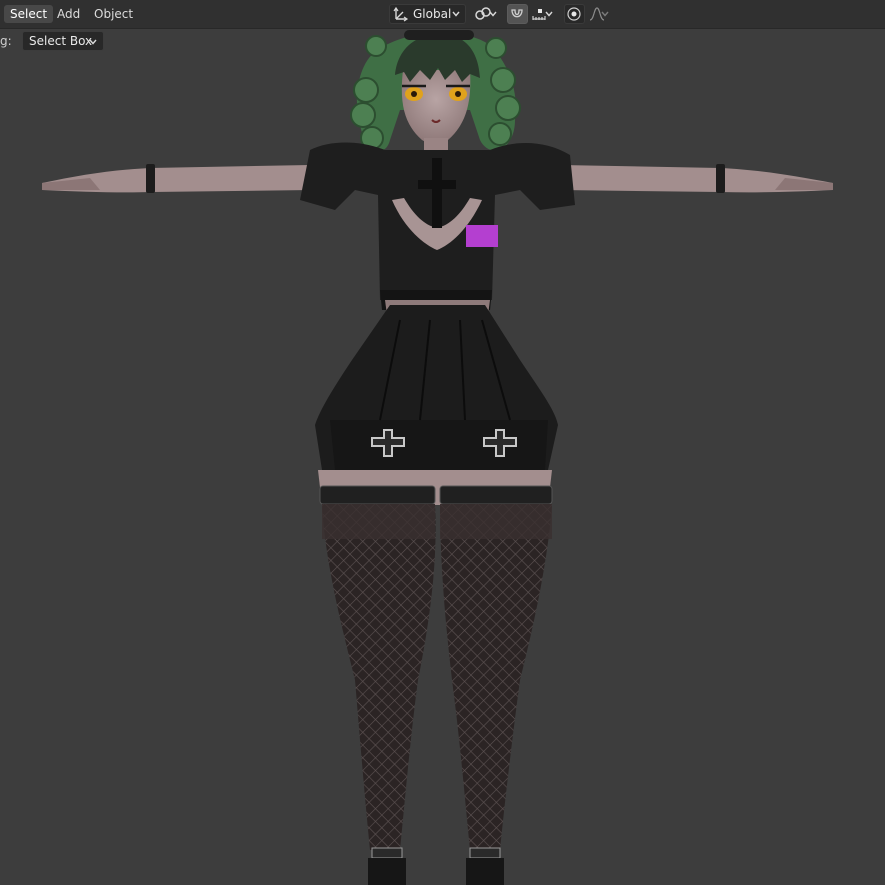 This screenshot has height=885, width=885. Describe the element at coordinates (432, 14) in the screenshot. I see `orientation-value: Global` at that location.